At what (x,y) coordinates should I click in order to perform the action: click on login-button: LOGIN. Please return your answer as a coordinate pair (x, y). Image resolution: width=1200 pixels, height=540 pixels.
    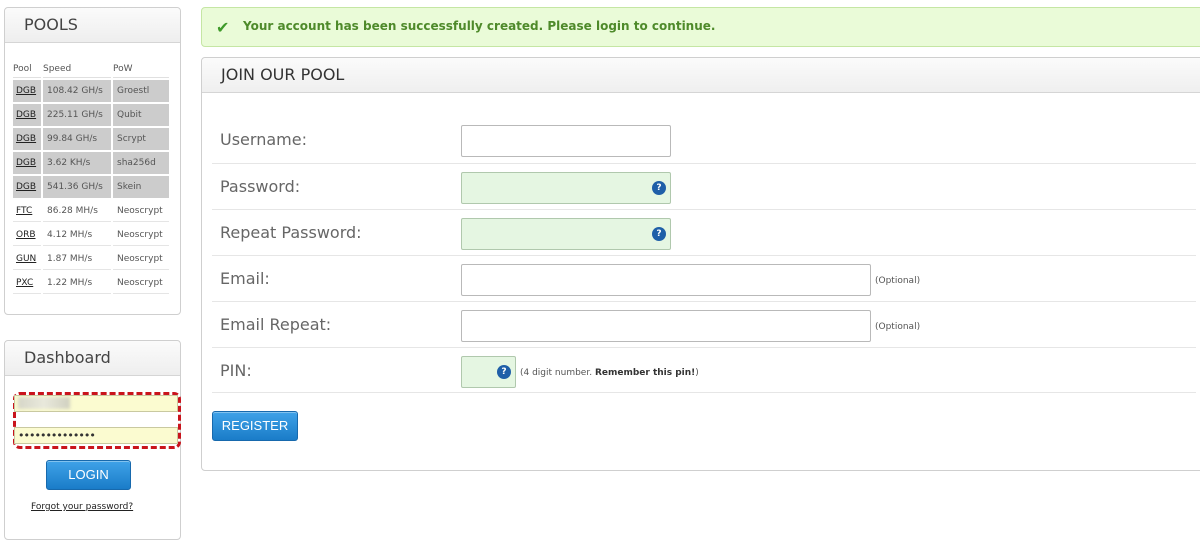
    Looking at the image, I should click on (88, 475).